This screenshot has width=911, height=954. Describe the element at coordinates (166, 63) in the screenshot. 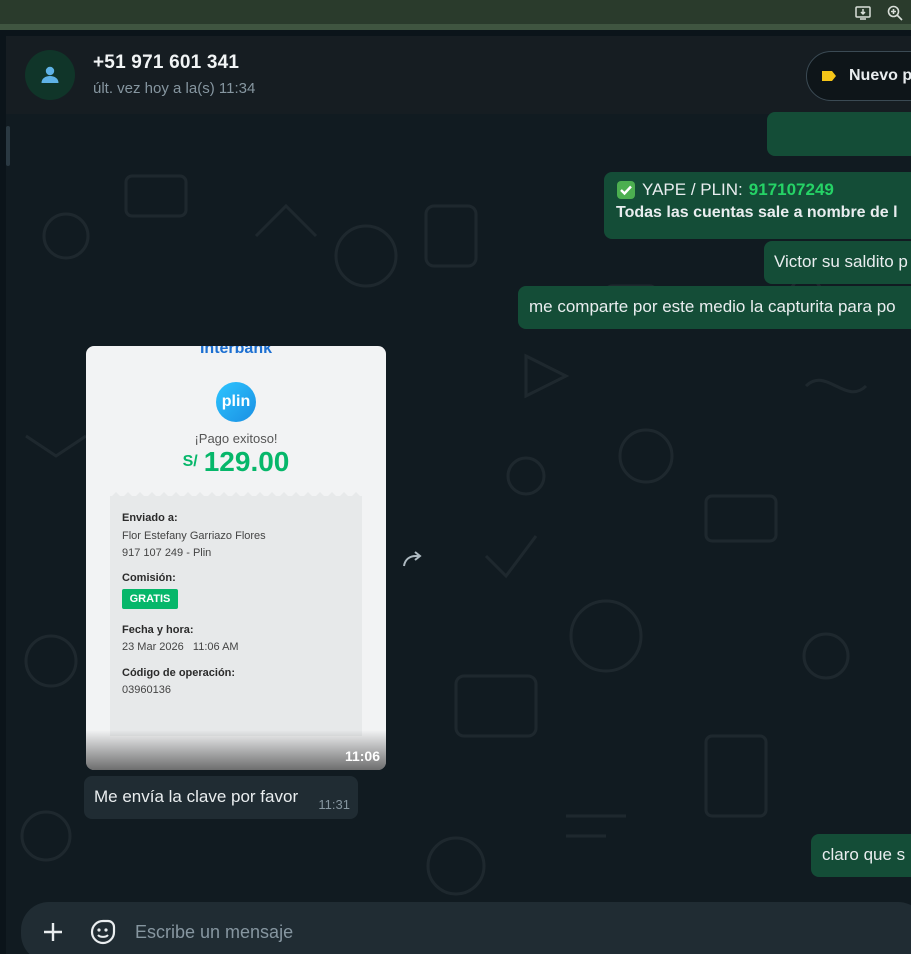

I see `contact-name: +51 971 601 341` at that location.